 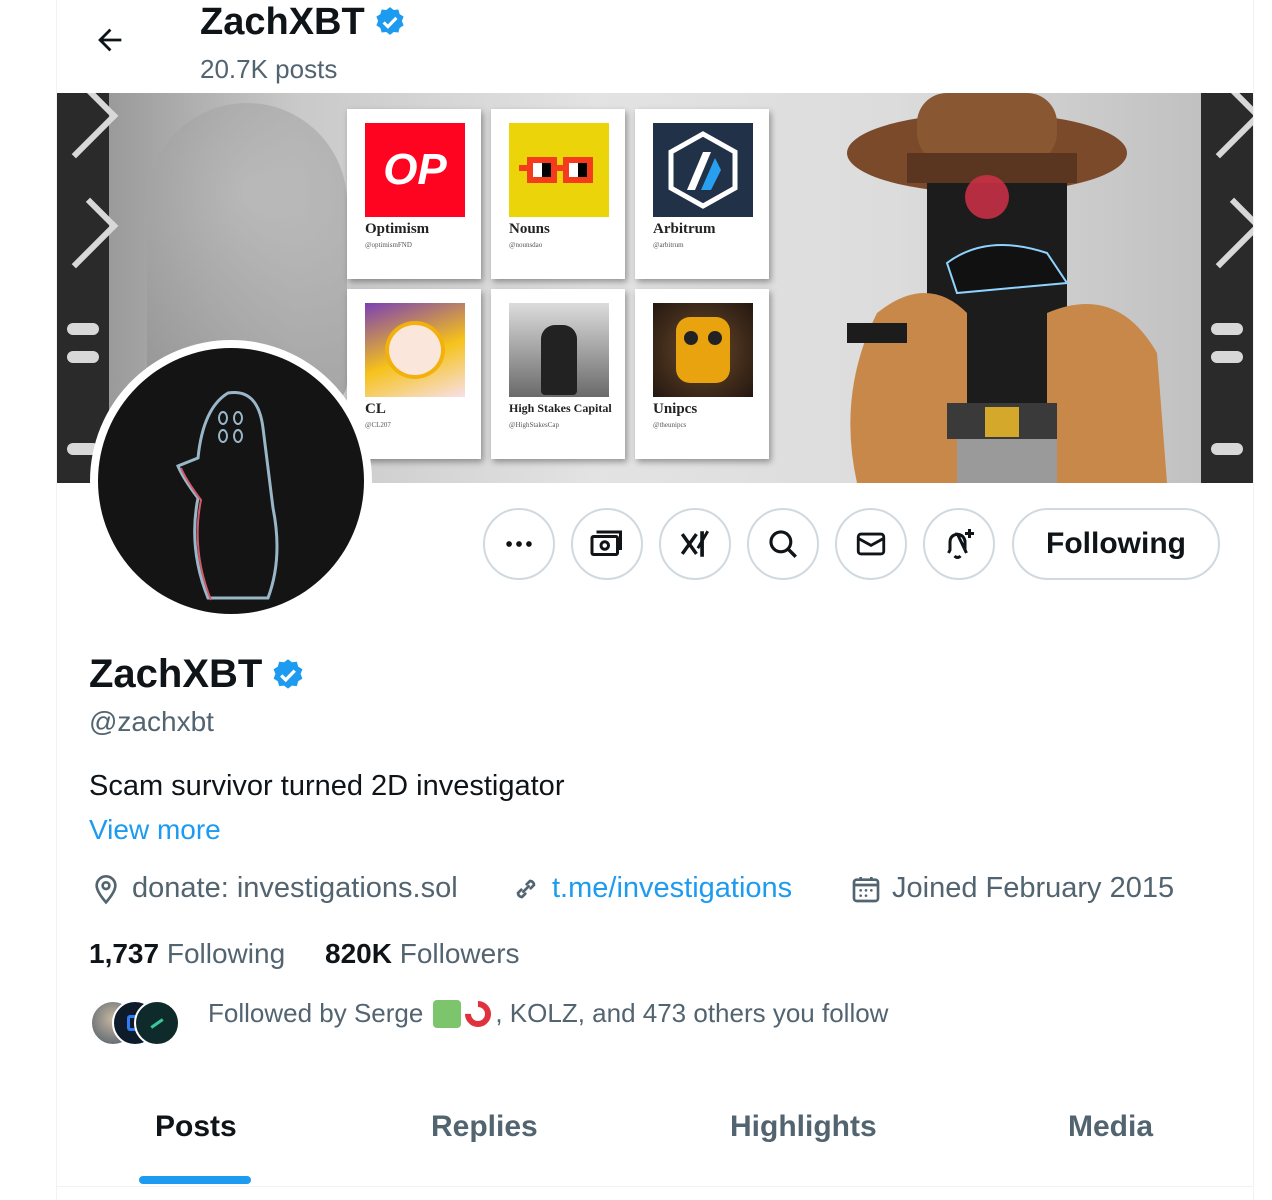 What do you see at coordinates (358, 953) in the screenshot?
I see `followers-count: 820K` at bounding box center [358, 953].